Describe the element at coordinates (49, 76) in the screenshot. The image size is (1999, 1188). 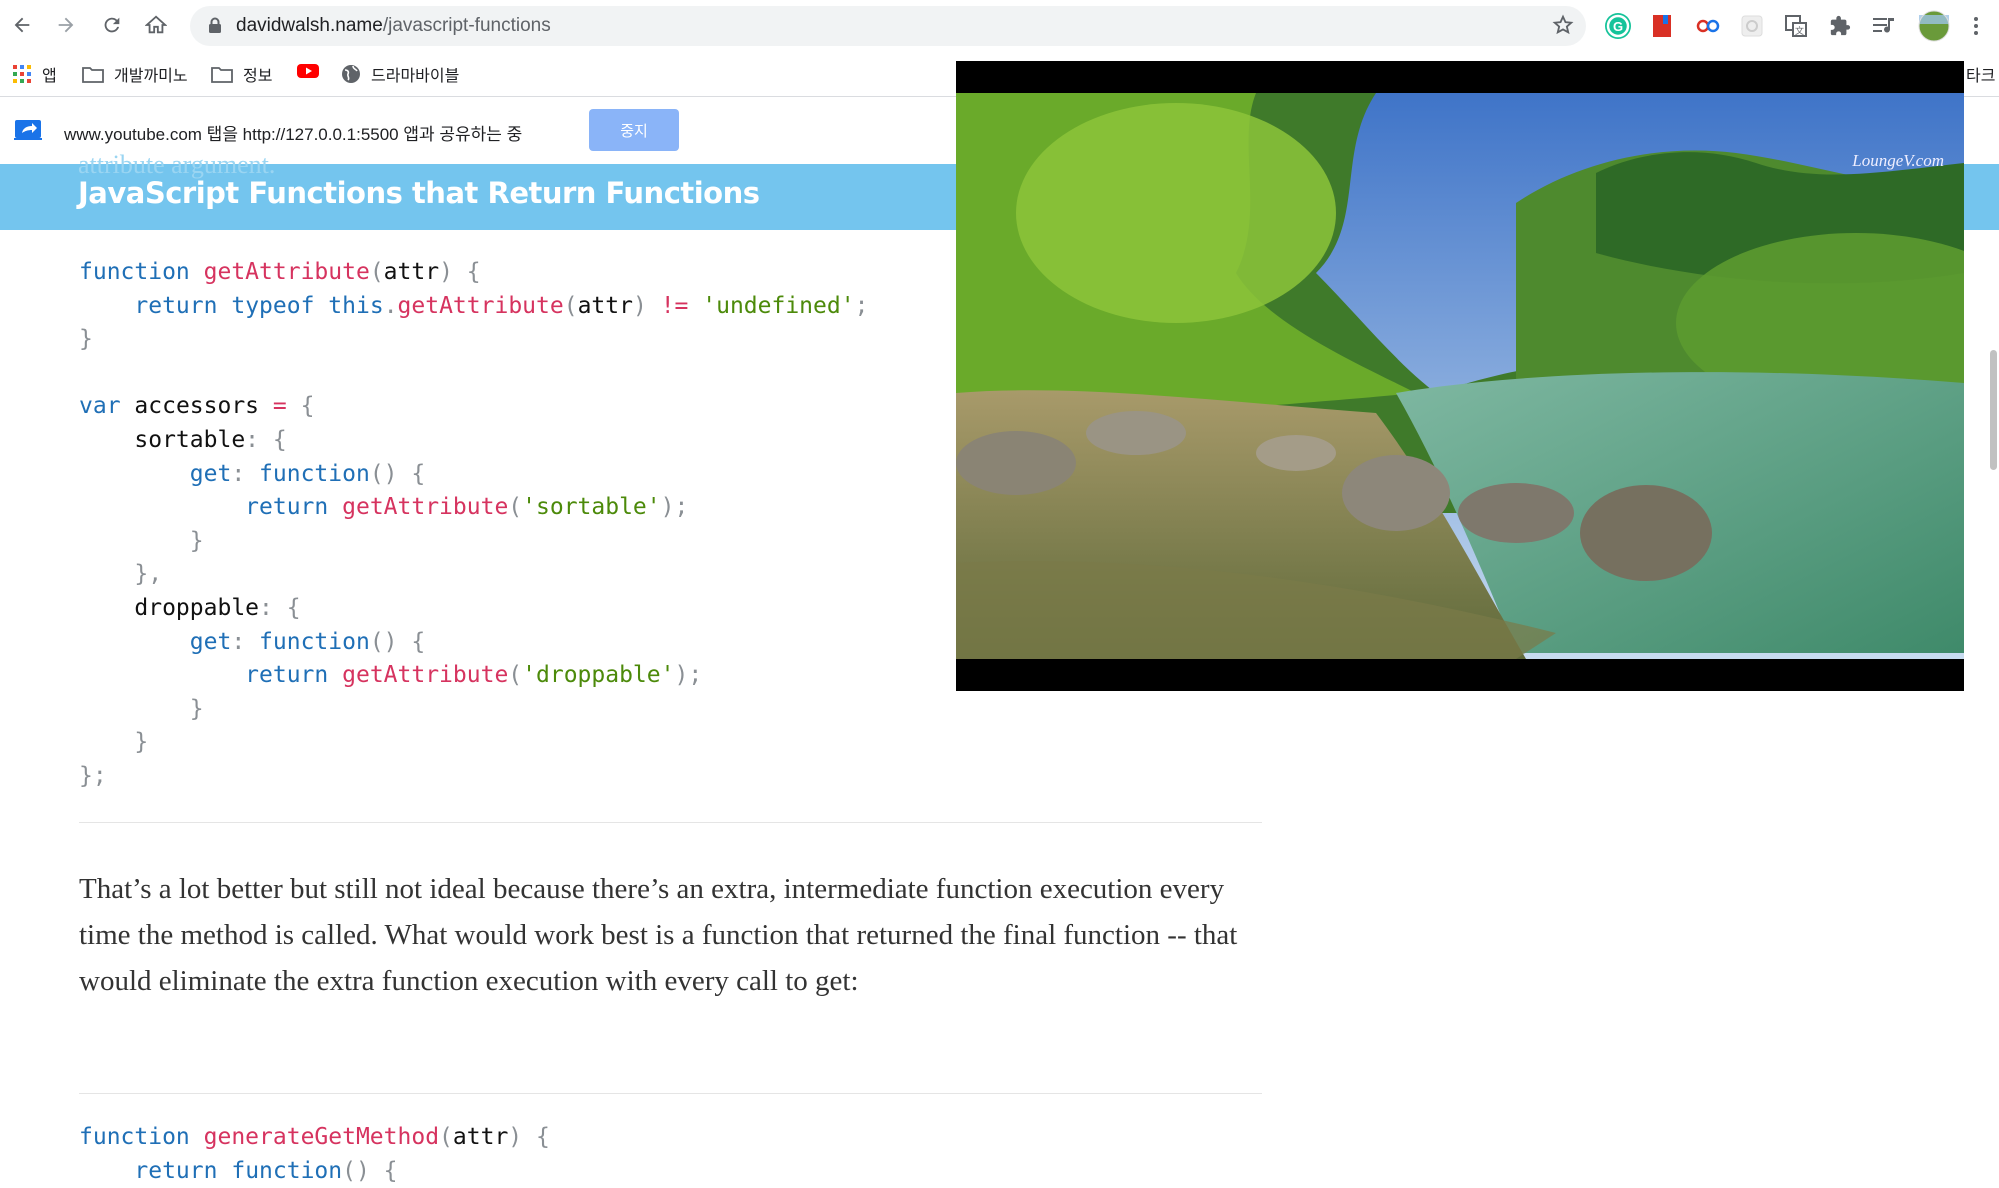
I see `bookmark-label: 앱` at that location.